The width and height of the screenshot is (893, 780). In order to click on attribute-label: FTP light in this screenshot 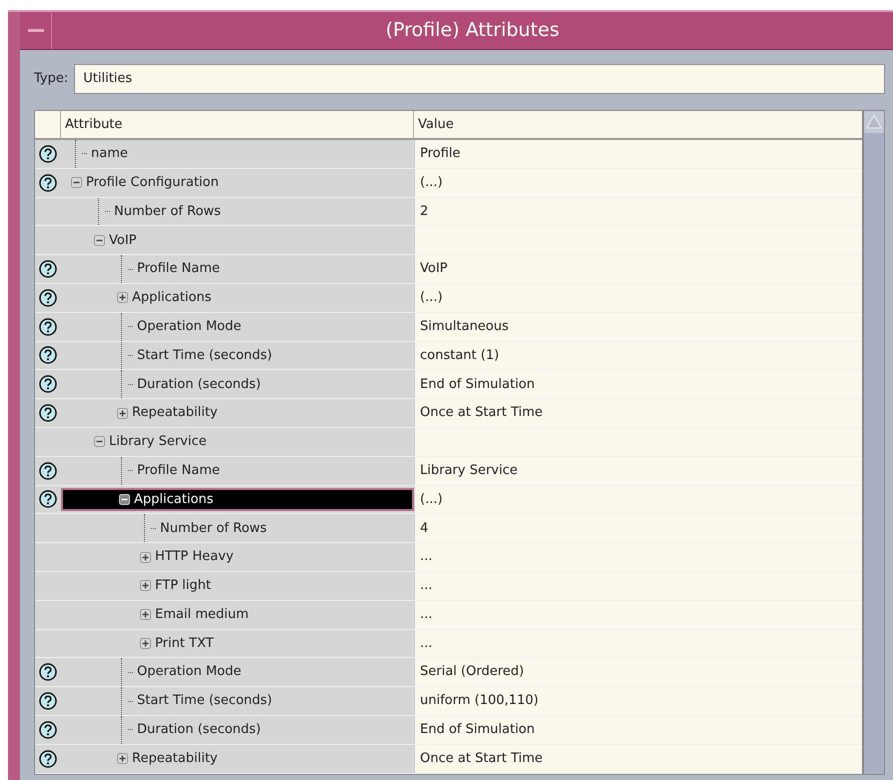, I will do `click(183, 586)`.